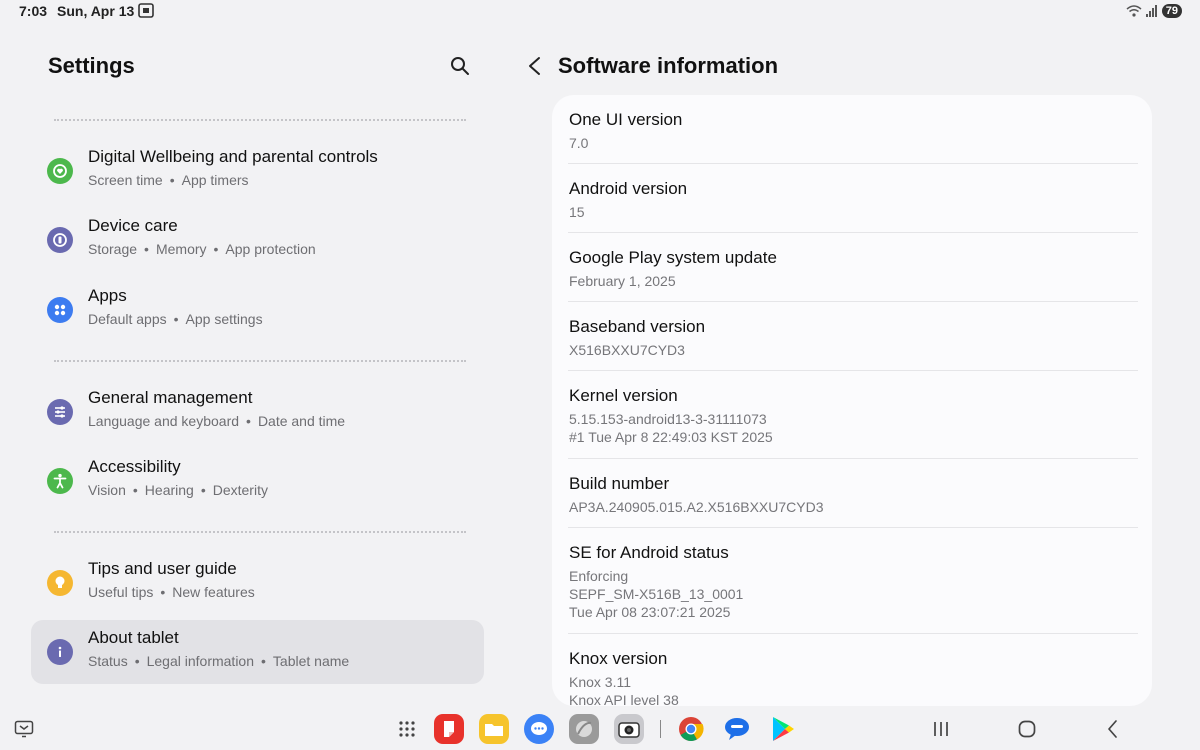 This screenshot has height=750, width=1200. I want to click on info-row-title: Knox version, so click(618, 658).